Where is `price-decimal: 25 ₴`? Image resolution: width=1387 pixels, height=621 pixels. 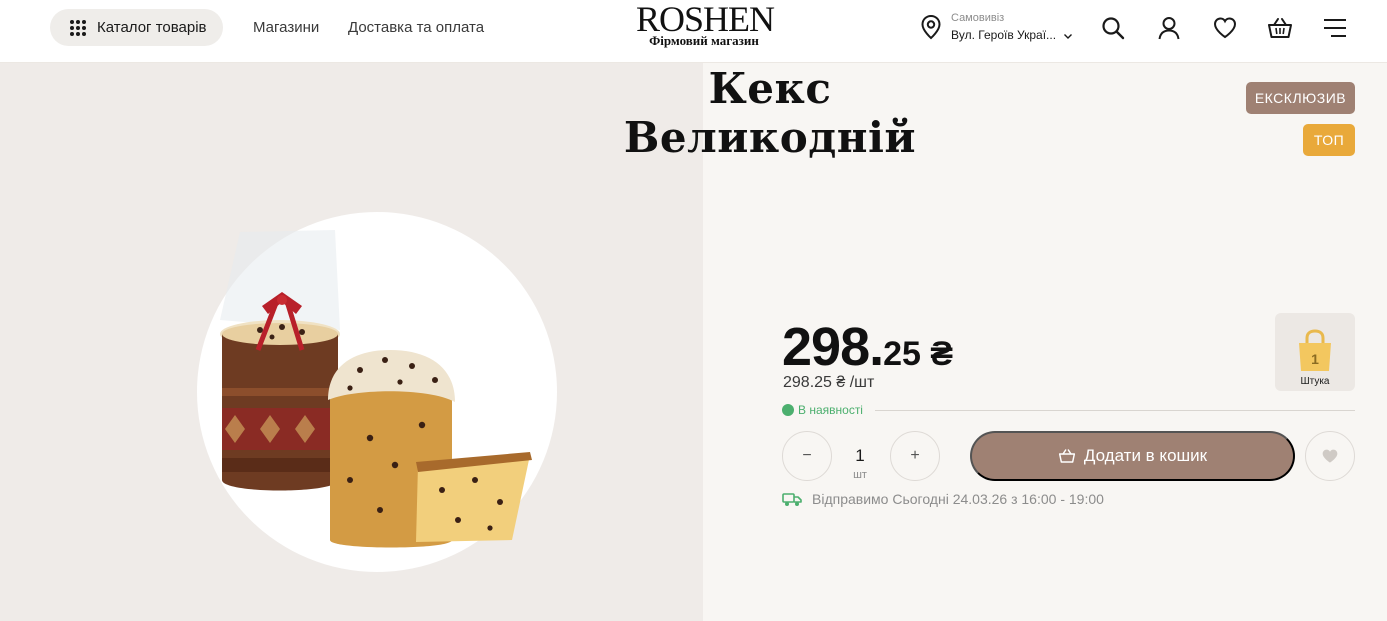 price-decimal: 25 ₴ is located at coordinates (918, 354).